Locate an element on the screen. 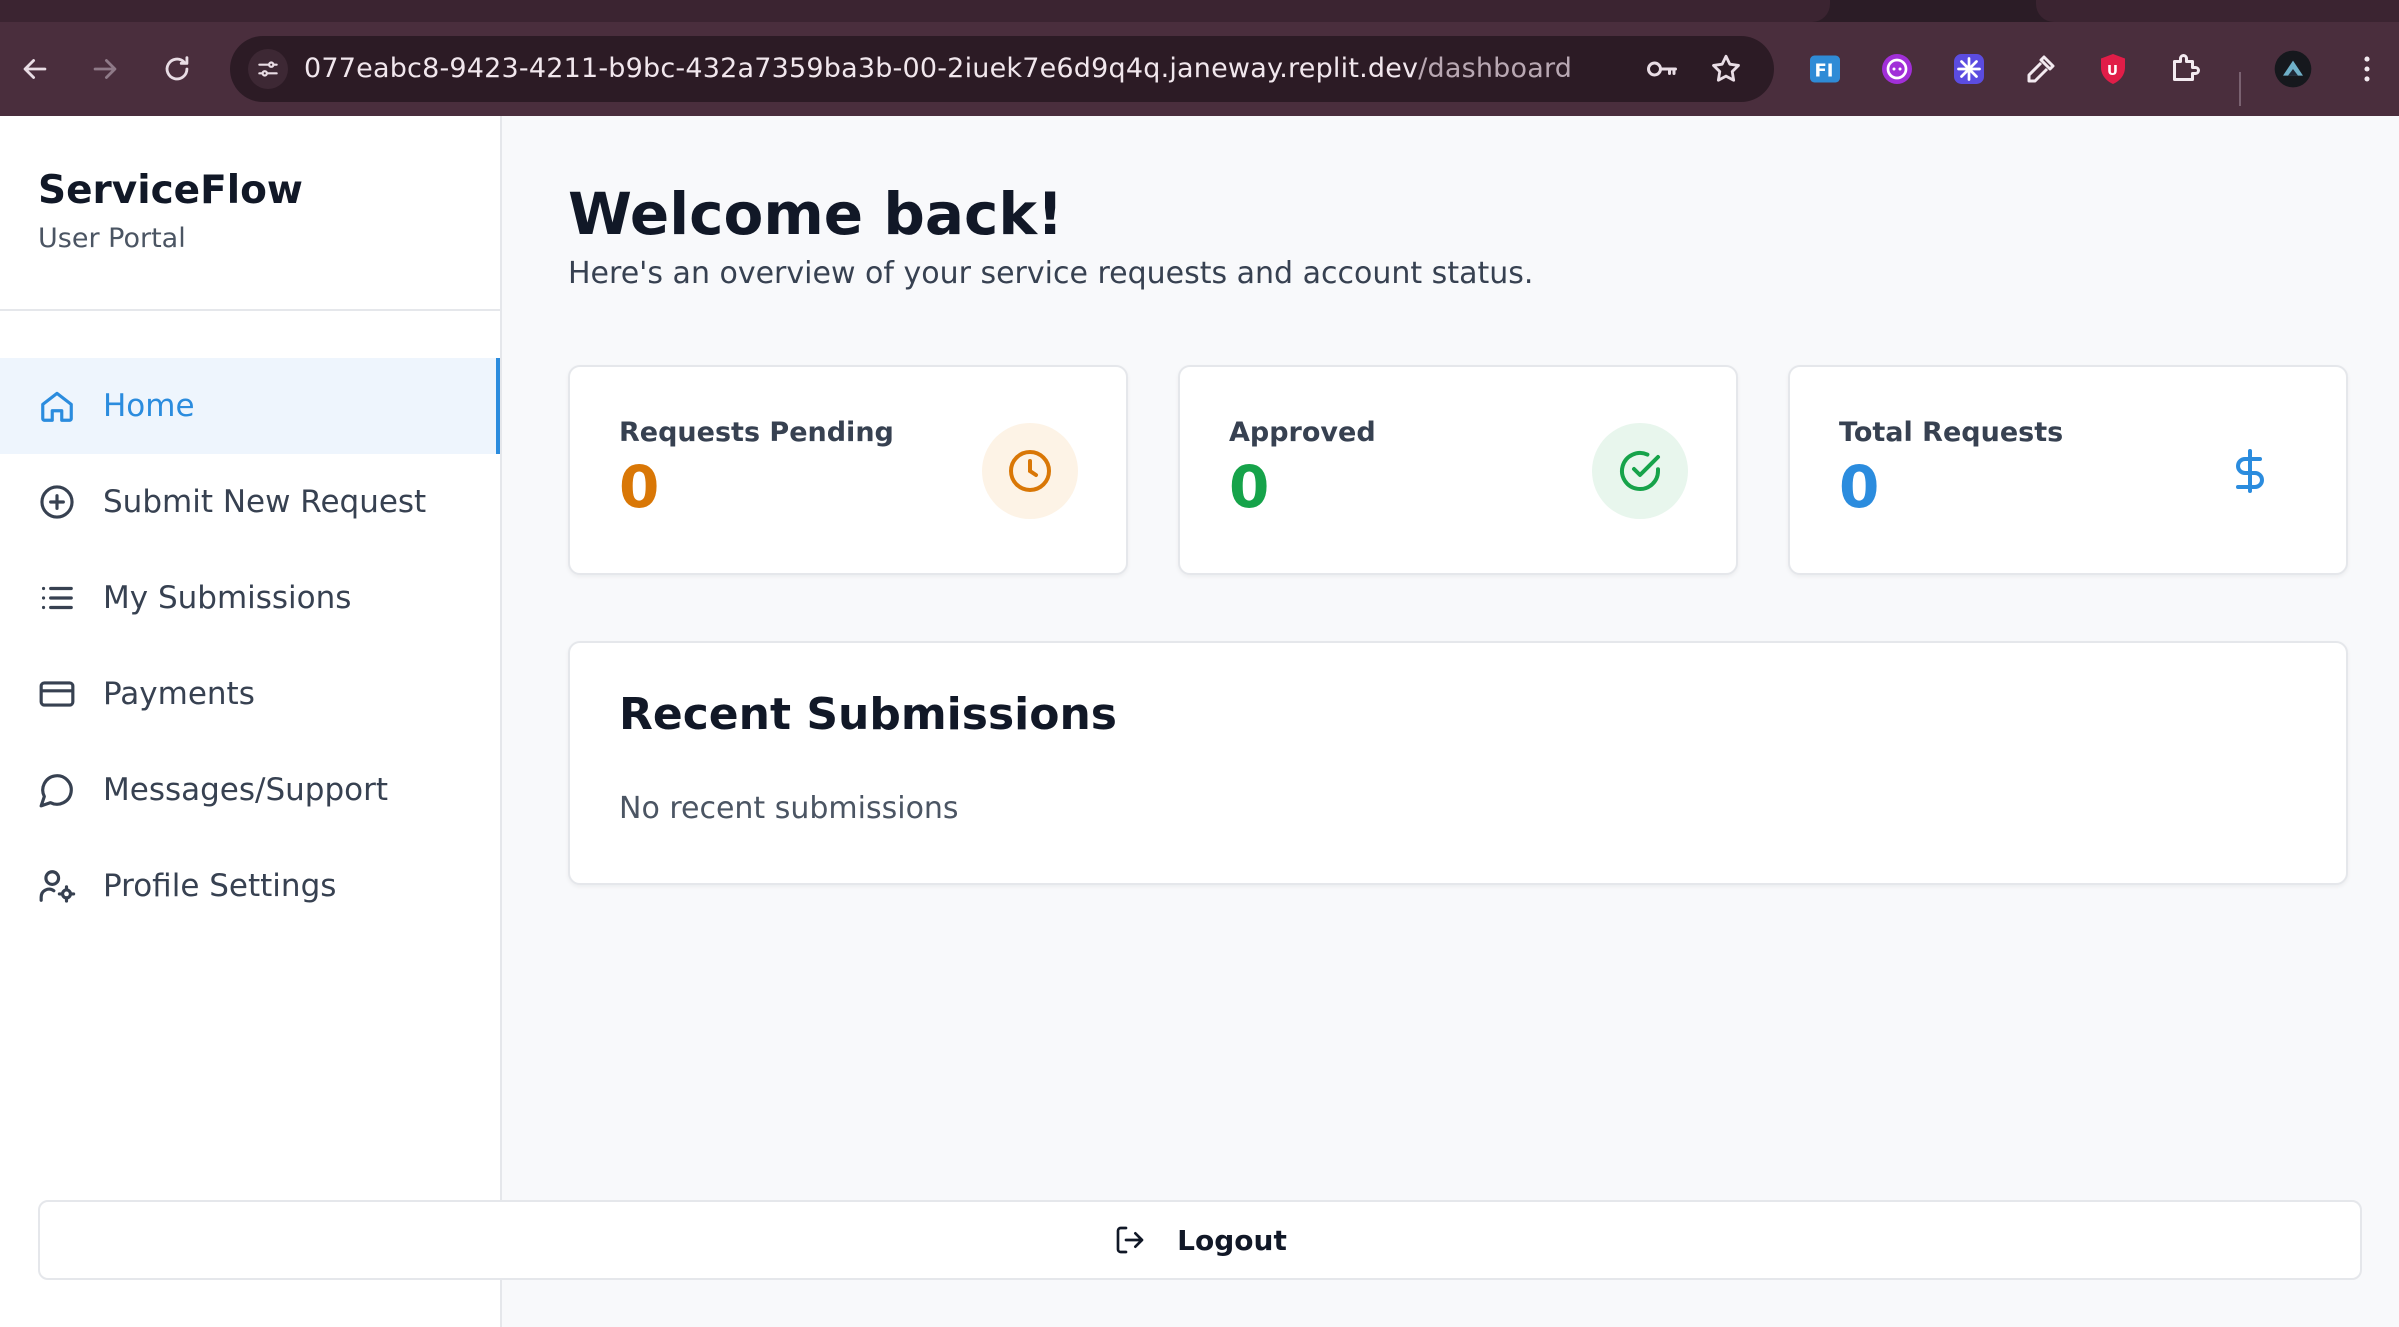 Image resolution: width=2399 pixels, height=1327 pixels. sidebar-item-label: Messages/Support is located at coordinates (246, 790).